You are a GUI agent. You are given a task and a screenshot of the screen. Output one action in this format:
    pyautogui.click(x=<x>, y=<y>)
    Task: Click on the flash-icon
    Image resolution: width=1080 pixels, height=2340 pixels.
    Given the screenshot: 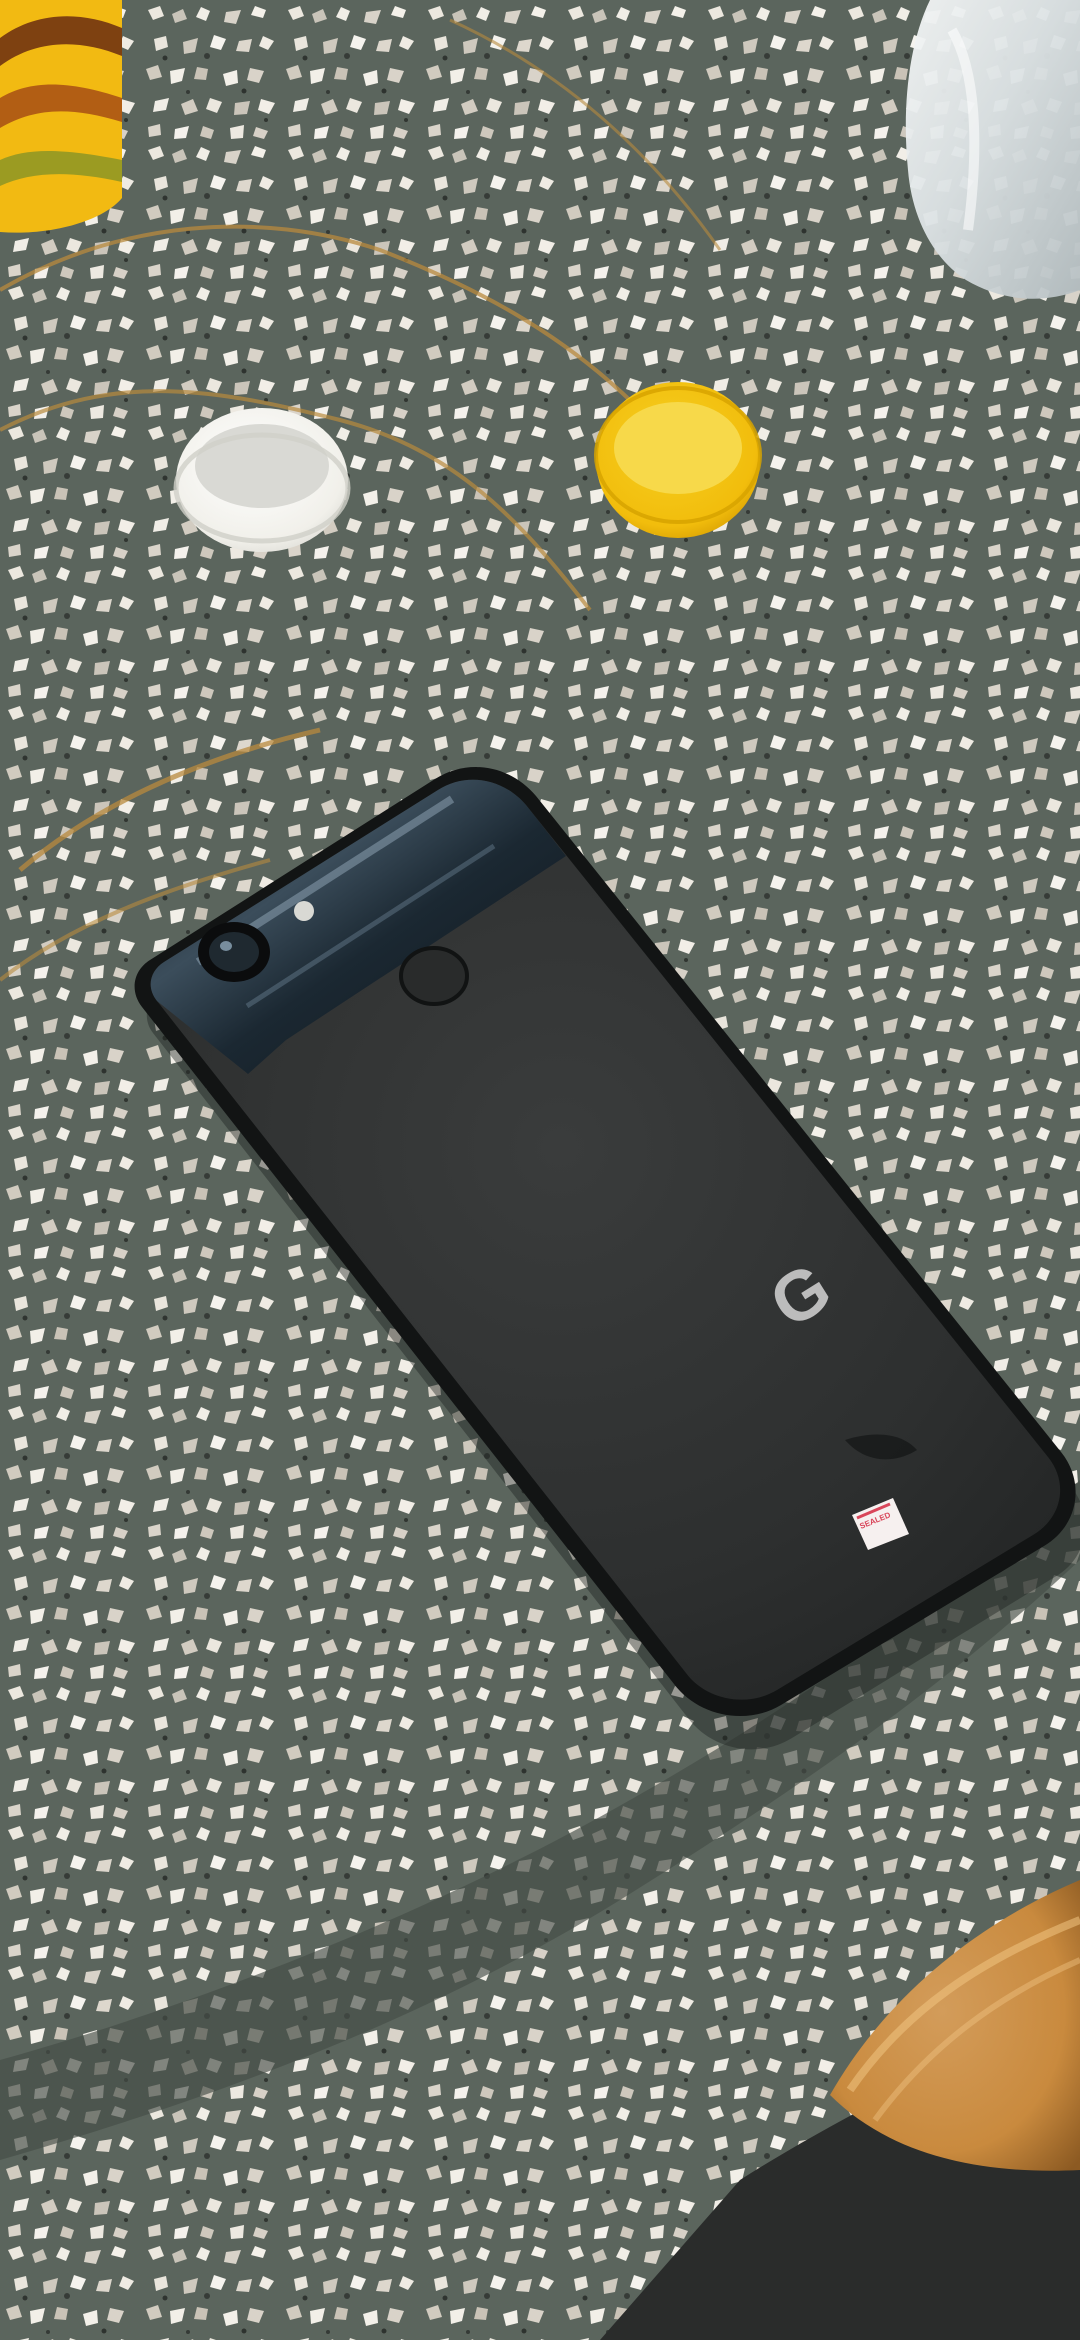 What is the action you would take?
    pyautogui.click(x=304, y=911)
    